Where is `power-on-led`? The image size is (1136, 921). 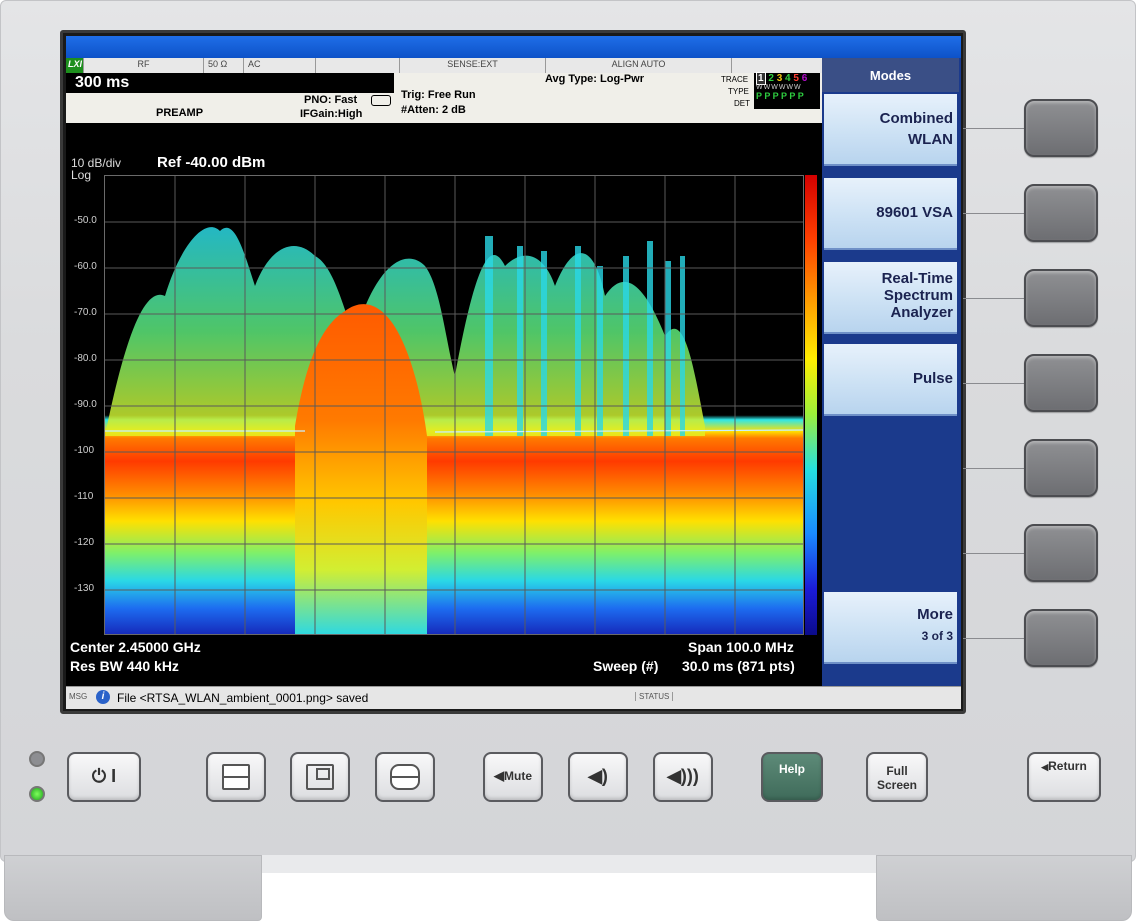 power-on-led is located at coordinates (37, 794).